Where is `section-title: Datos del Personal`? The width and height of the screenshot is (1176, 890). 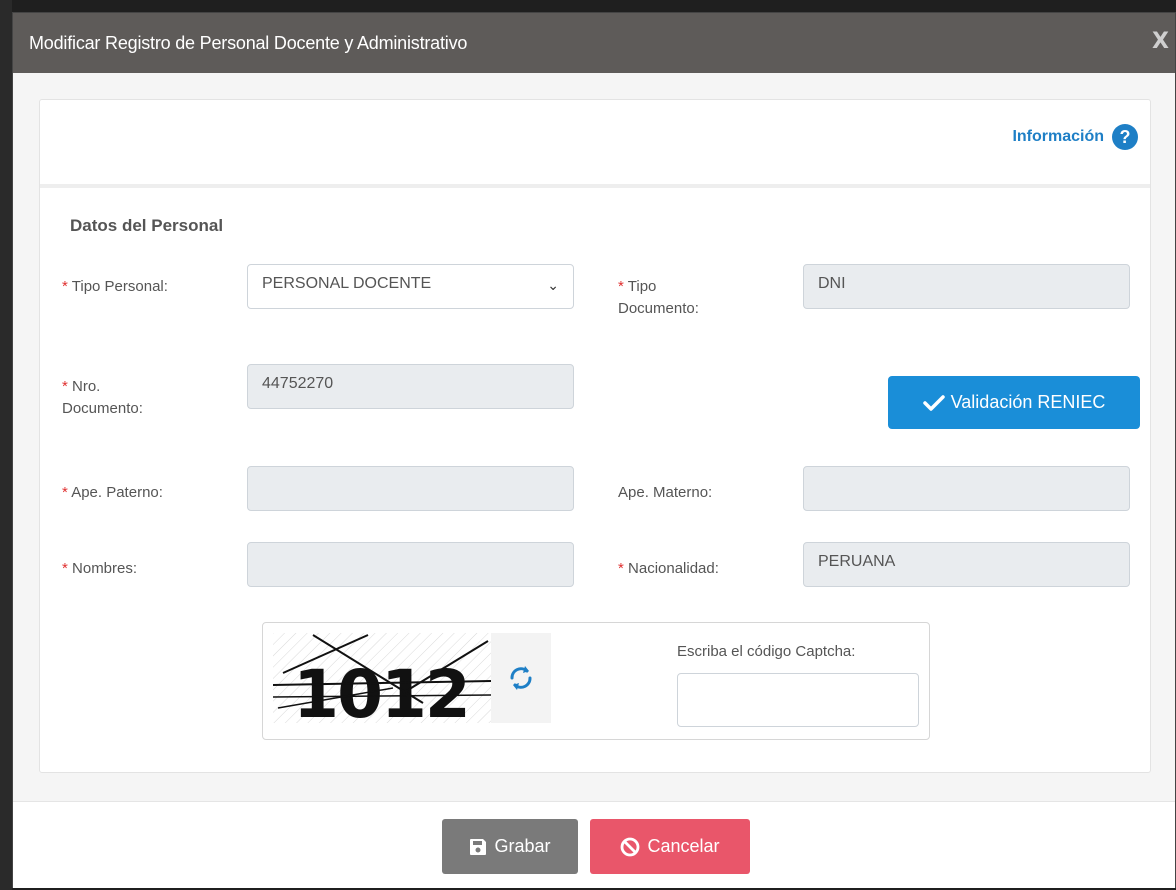
section-title: Datos del Personal is located at coordinates (147, 225).